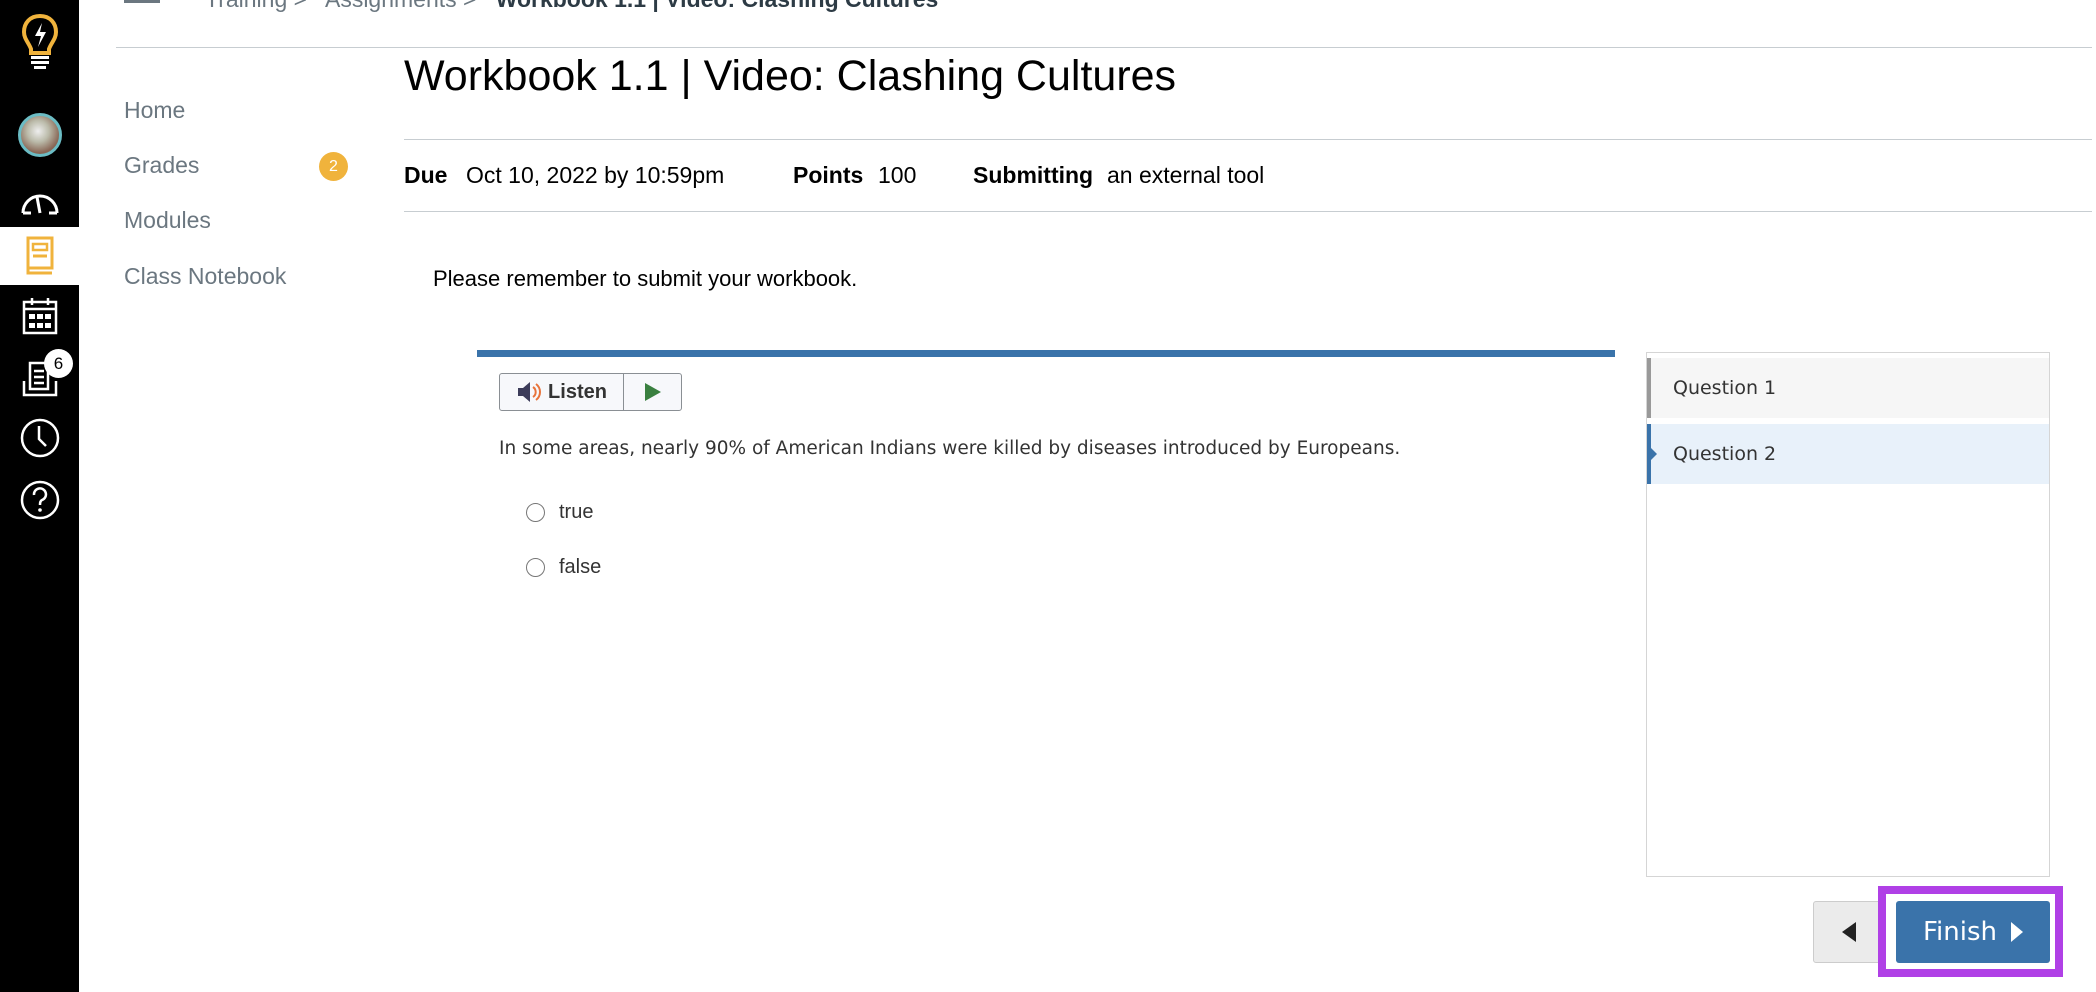 This screenshot has width=2096, height=992. I want to click on breadcrumb-assignments: Assignments, so click(391, 6).